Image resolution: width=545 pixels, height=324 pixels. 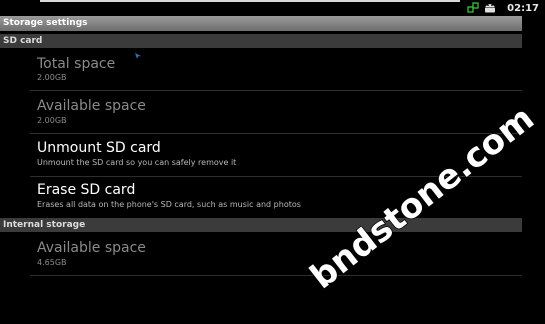 I want to click on divider, so click(x=276, y=275).